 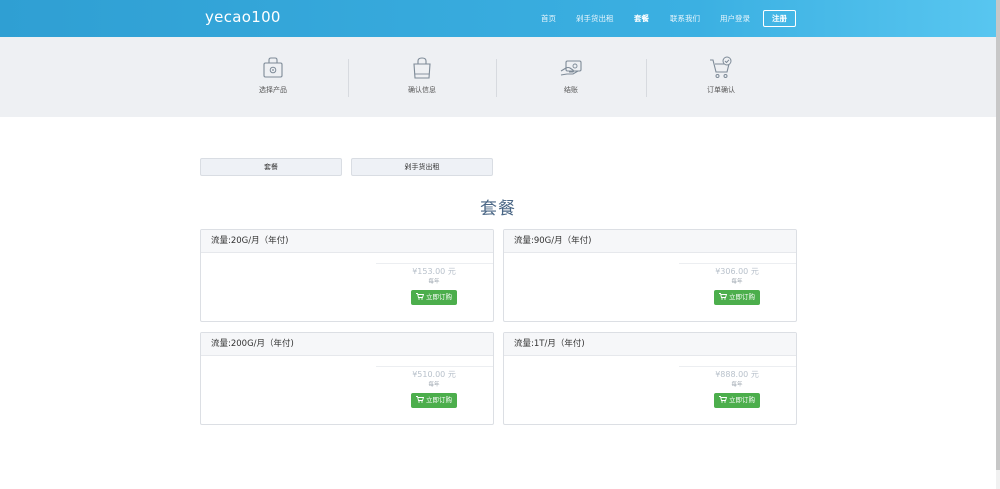 What do you see at coordinates (779, 18) in the screenshot?
I see `register-button: 注册` at bounding box center [779, 18].